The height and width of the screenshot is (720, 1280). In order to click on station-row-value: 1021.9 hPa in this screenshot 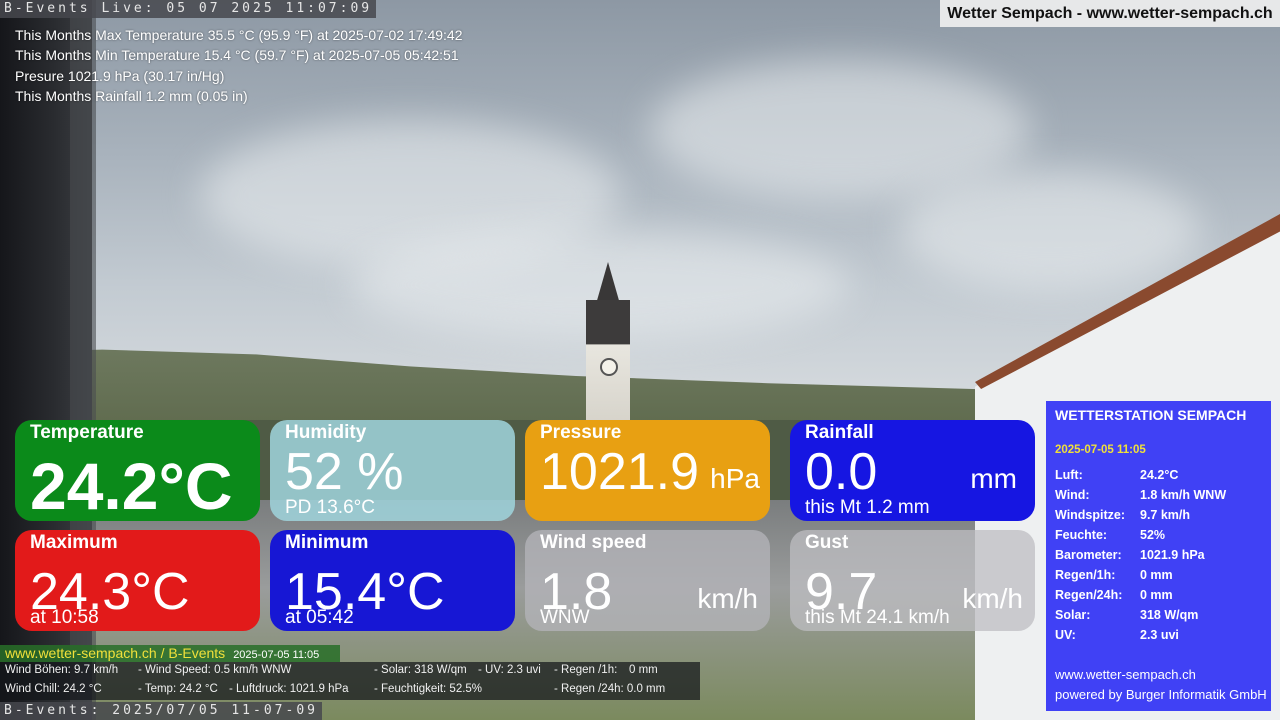, I will do `click(1172, 555)`.